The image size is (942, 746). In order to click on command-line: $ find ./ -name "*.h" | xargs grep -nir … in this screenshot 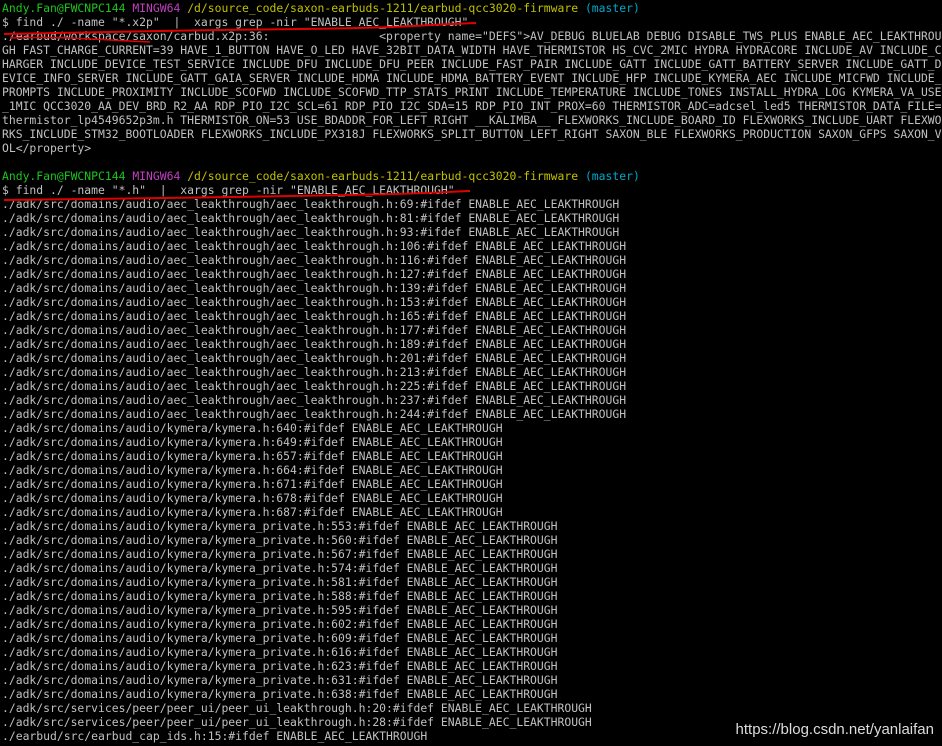, I will do `click(472, 190)`.